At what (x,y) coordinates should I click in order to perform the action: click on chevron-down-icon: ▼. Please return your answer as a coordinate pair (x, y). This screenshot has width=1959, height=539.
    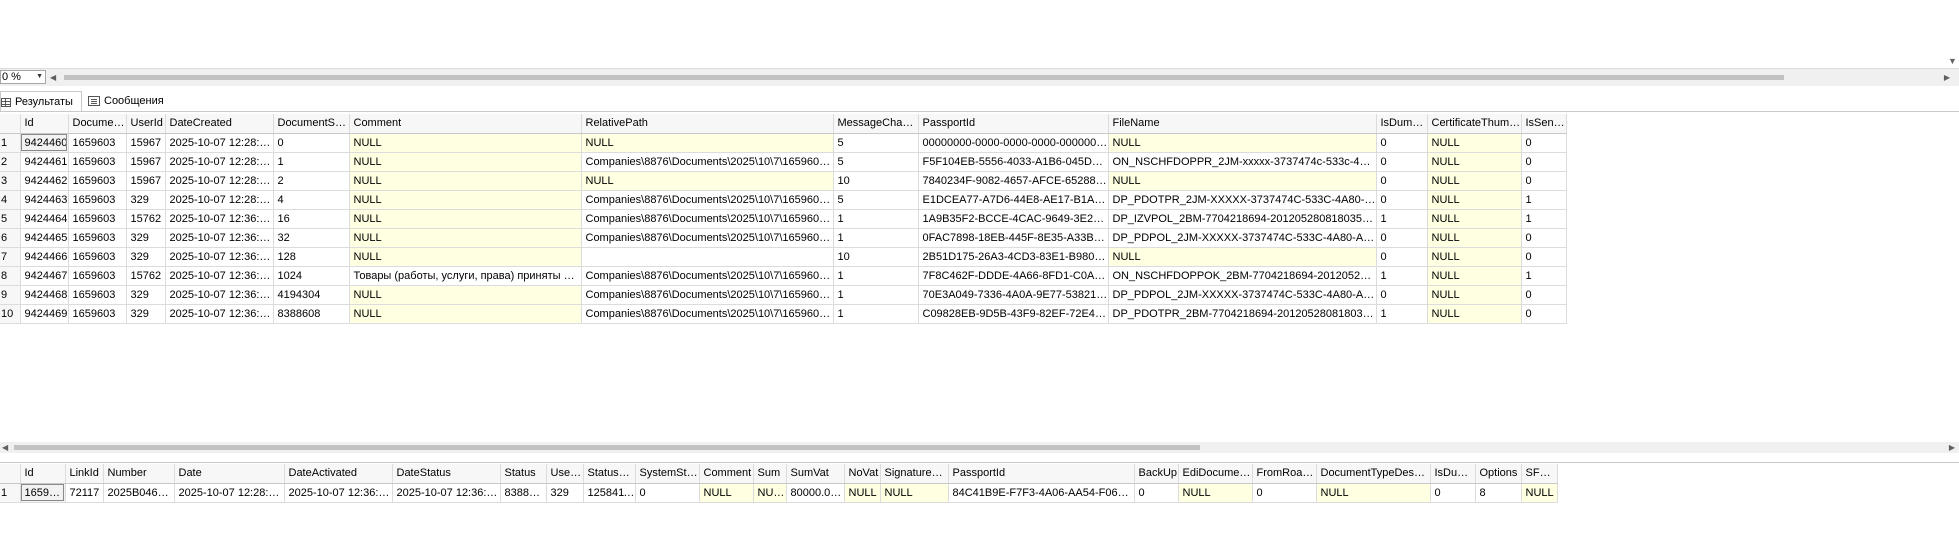
    Looking at the image, I should click on (39, 77).